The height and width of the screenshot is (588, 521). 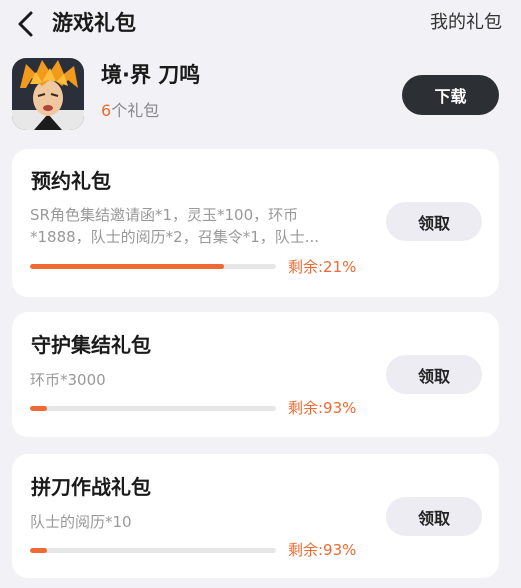 What do you see at coordinates (71, 181) in the screenshot?
I see `gift-title: 预约礼包` at bounding box center [71, 181].